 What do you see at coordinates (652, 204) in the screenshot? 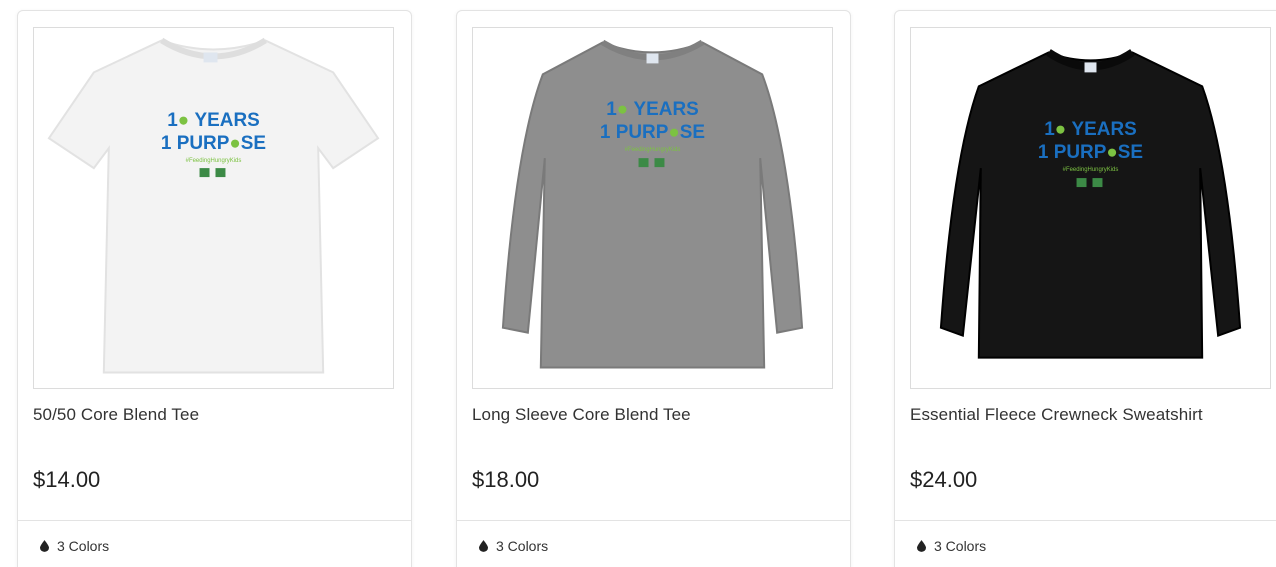
I see `long-sleeve-tee-image: 1● YEARS 1 PURP●SE #FeedingHungryKids` at bounding box center [652, 204].